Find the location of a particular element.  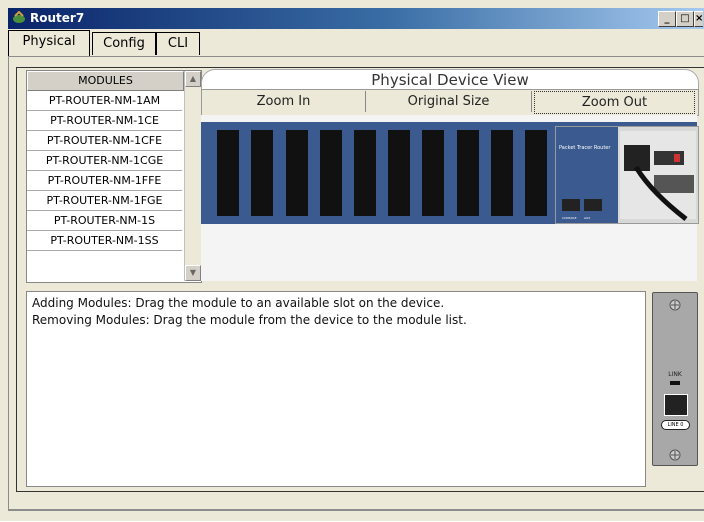

module-item: PT-ROUTER-NM-1CE is located at coordinates (104, 121).